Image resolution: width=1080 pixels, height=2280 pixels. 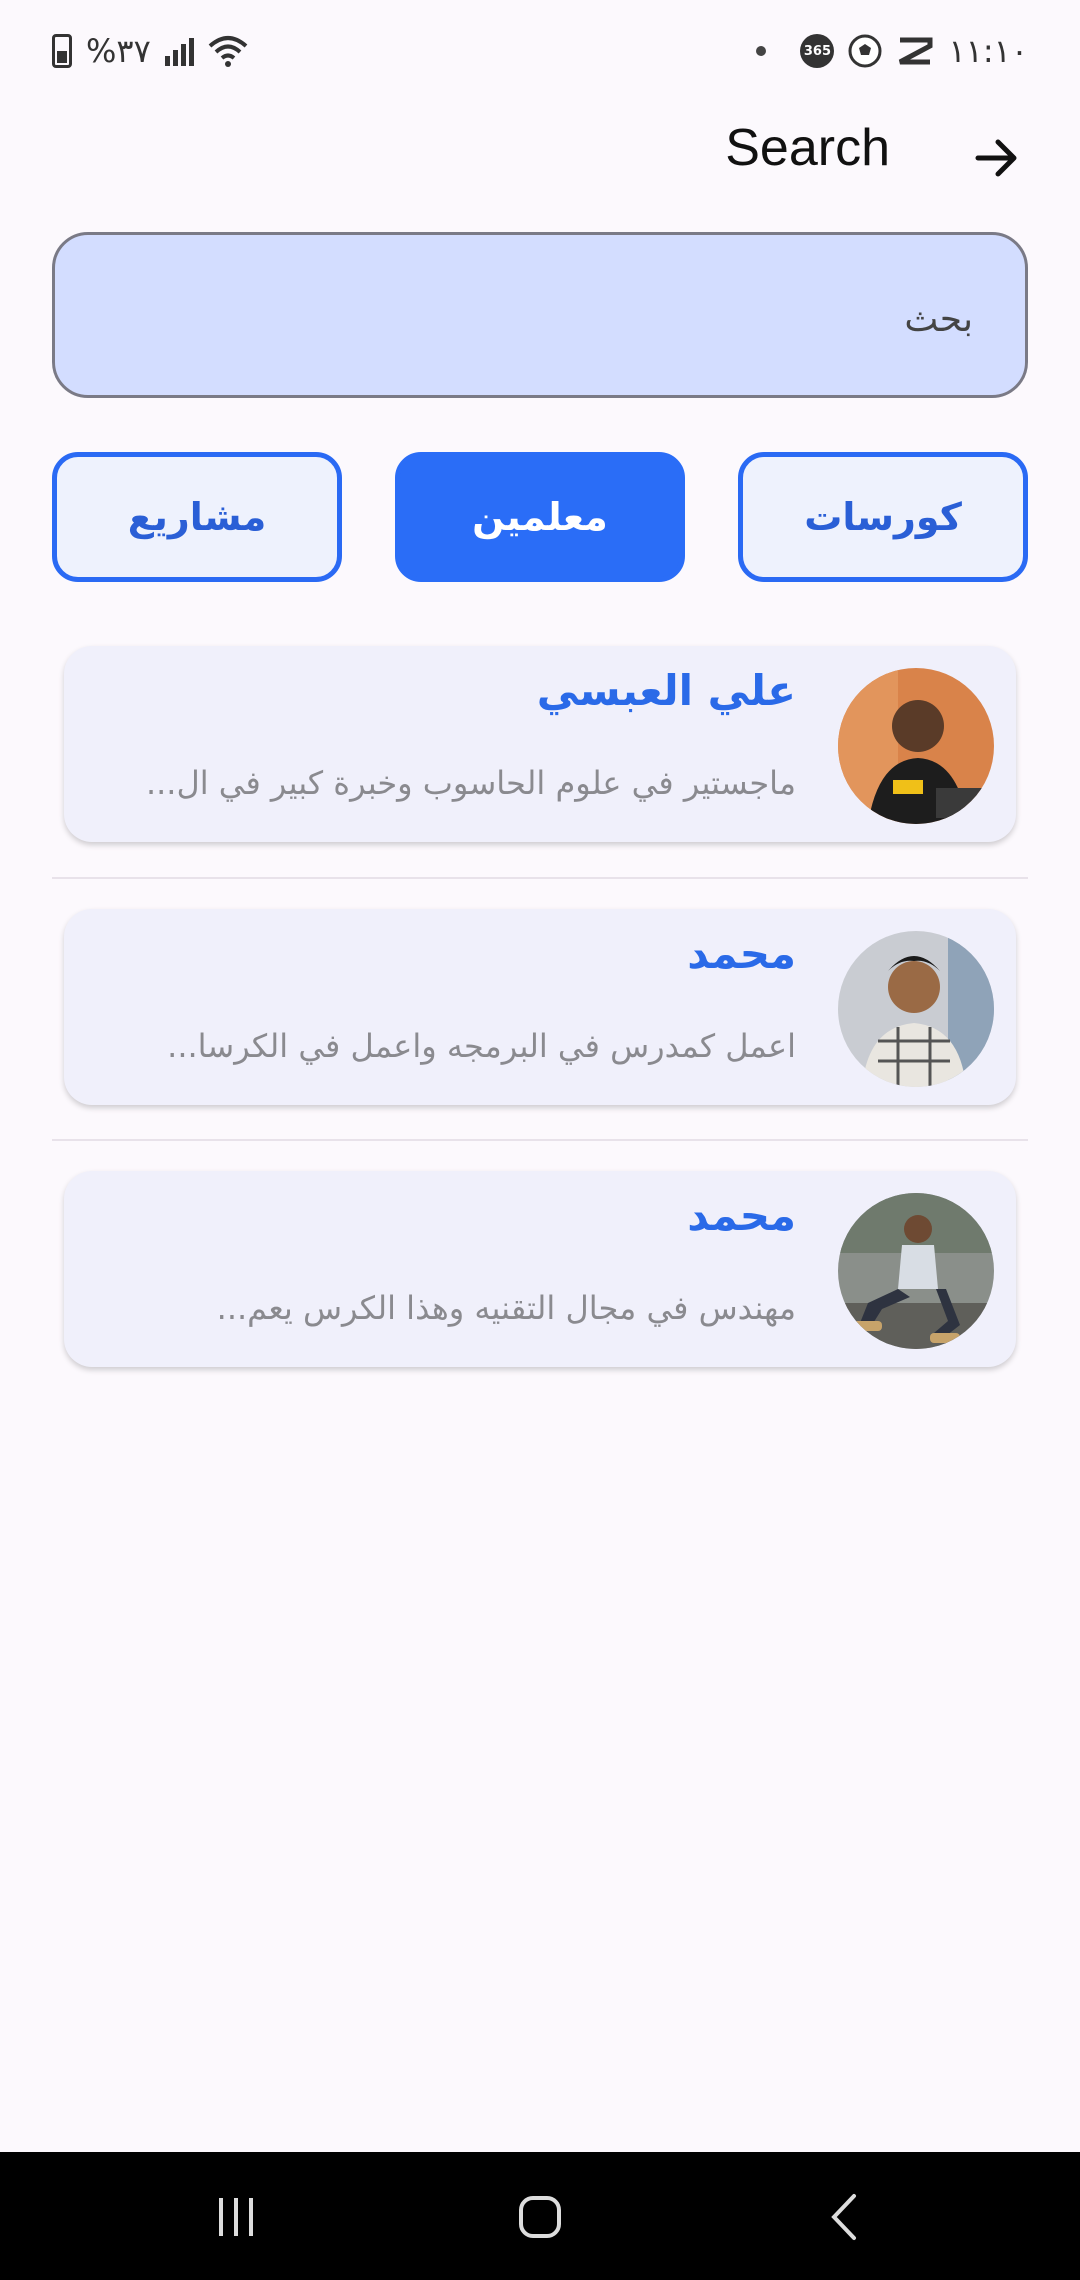 What do you see at coordinates (228, 51) in the screenshot?
I see `wifi-icon` at bounding box center [228, 51].